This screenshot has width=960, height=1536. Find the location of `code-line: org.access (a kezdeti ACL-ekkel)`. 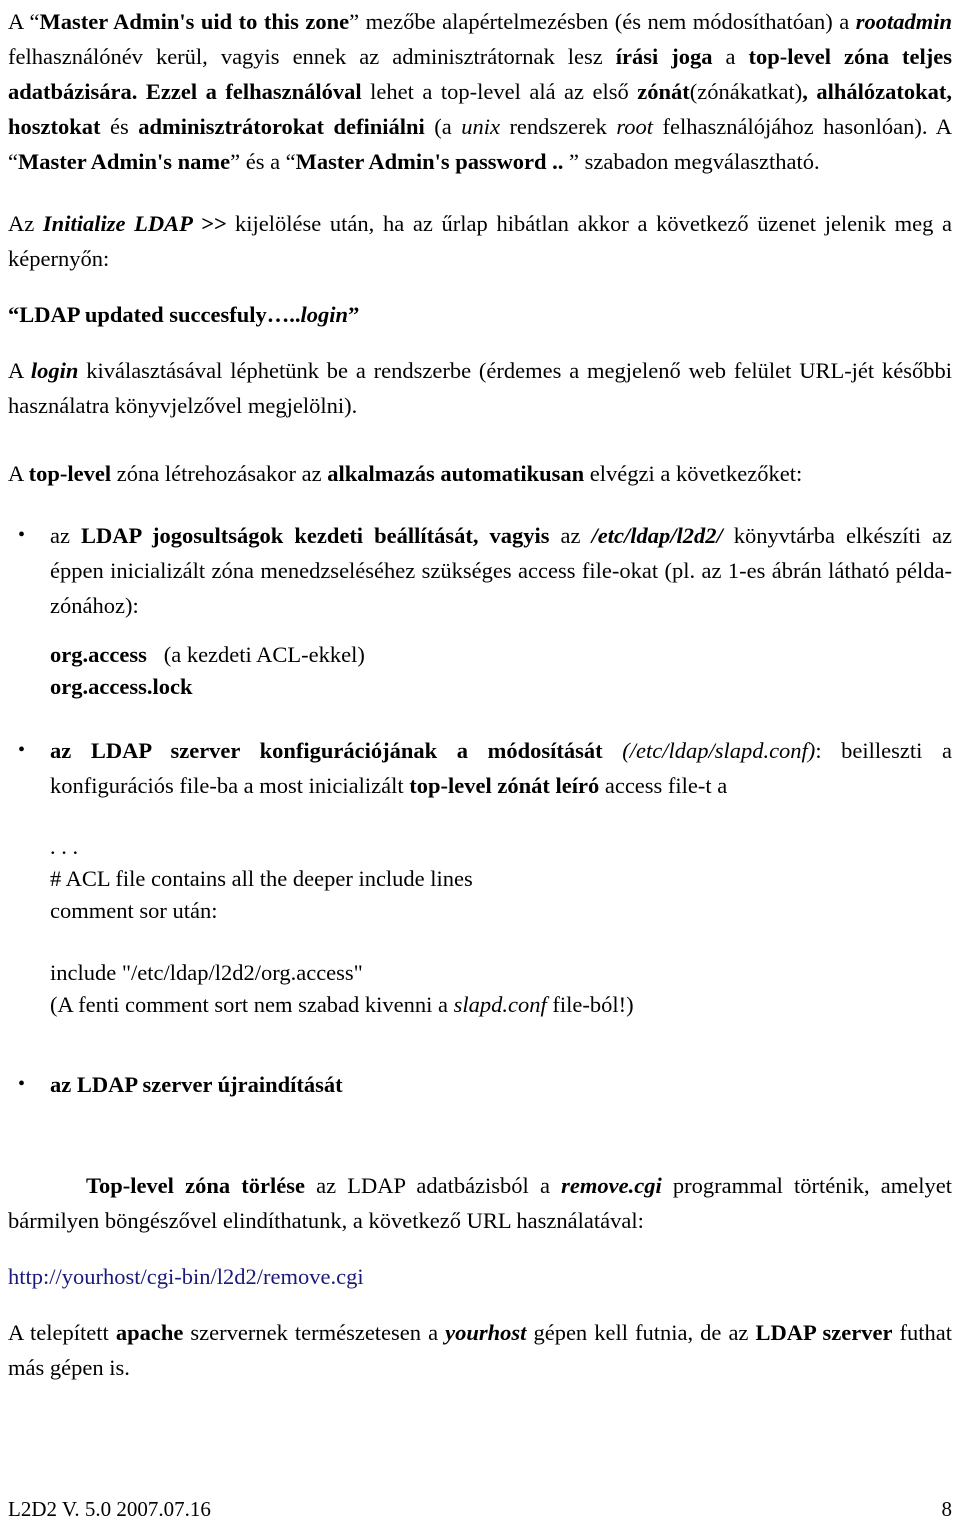

code-line: org.access (a kezdeti ACL-ekkel) is located at coordinates (501, 655).